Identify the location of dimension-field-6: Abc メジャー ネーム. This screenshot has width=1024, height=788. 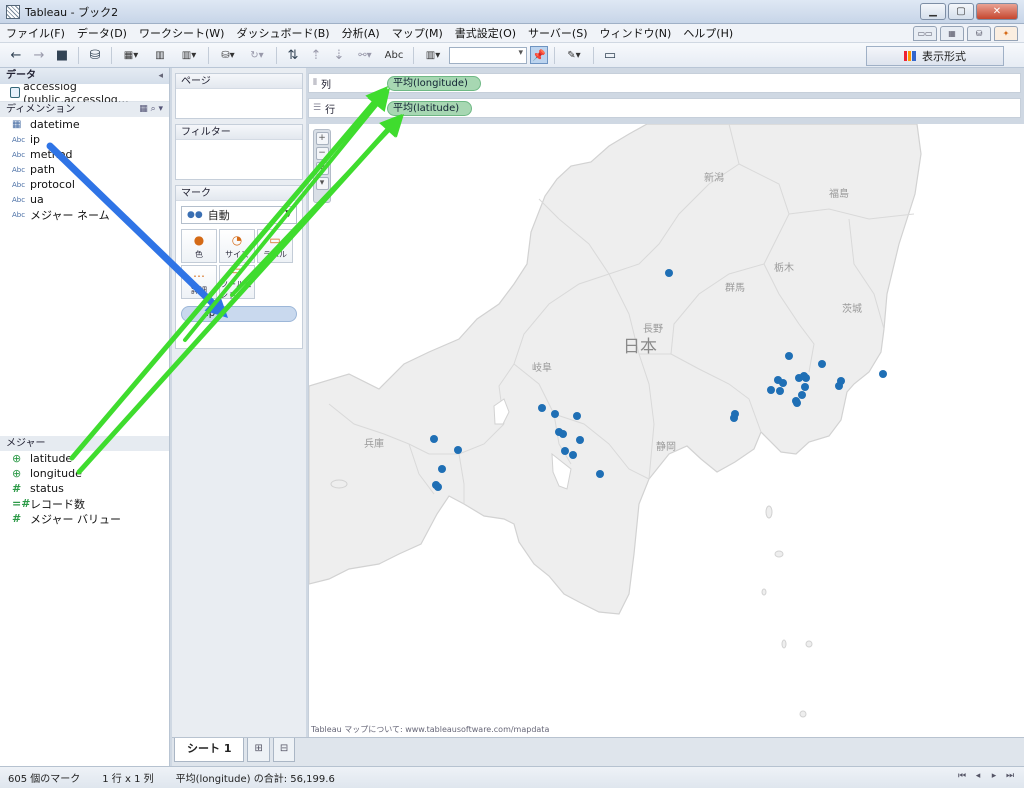
(84, 214).